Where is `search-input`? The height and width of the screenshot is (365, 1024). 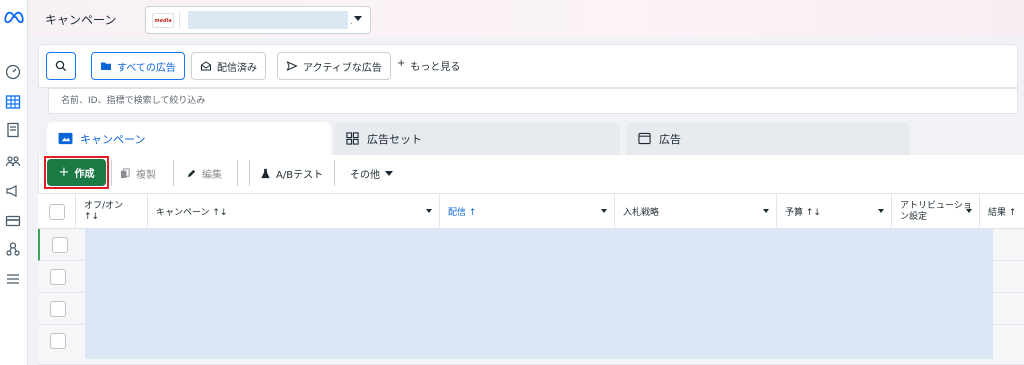
search-input is located at coordinates (533, 101).